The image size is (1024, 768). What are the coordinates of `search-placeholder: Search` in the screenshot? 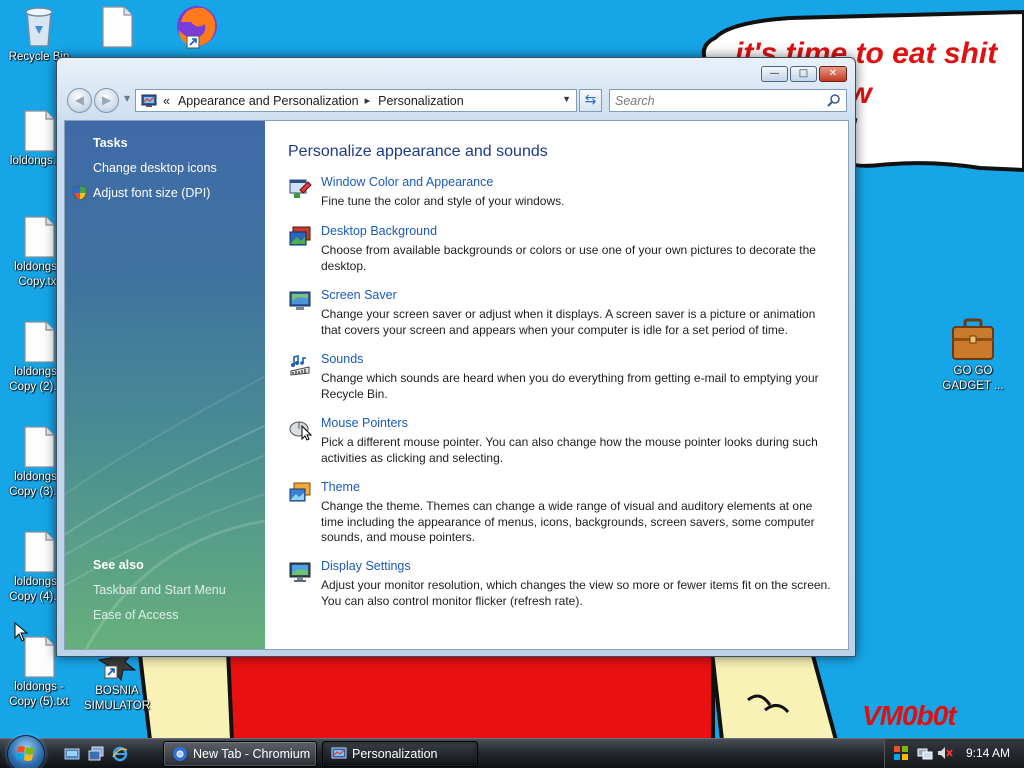 It's located at (635, 101).